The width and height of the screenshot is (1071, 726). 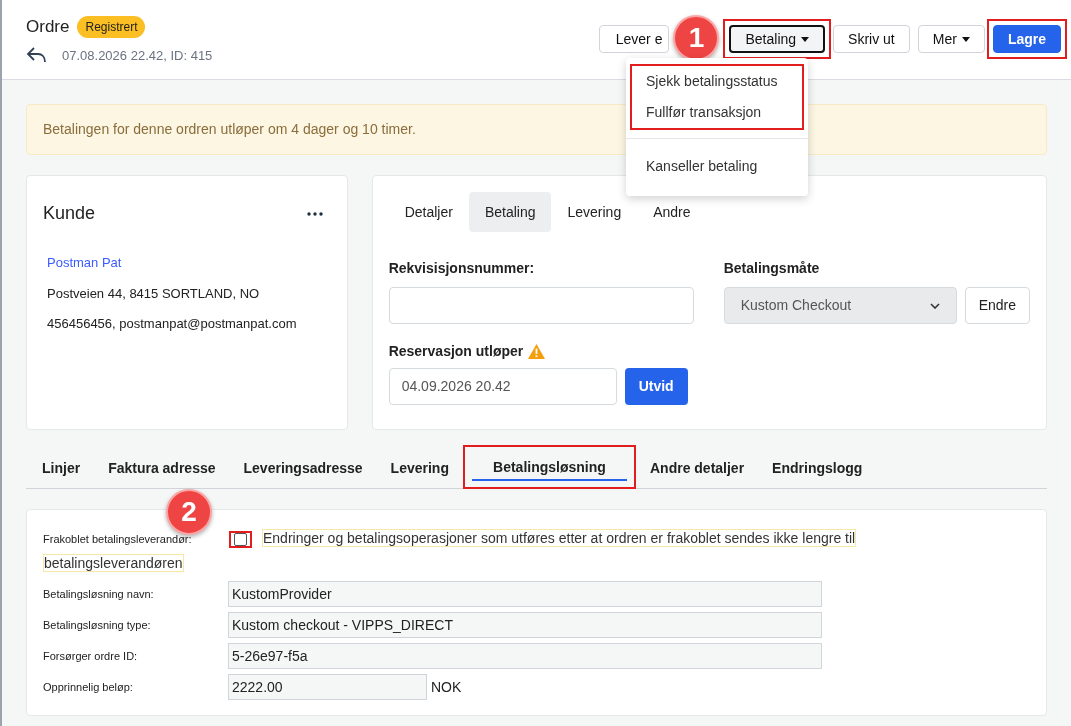 What do you see at coordinates (419, 468) in the screenshot?
I see `section-tab: Levering` at bounding box center [419, 468].